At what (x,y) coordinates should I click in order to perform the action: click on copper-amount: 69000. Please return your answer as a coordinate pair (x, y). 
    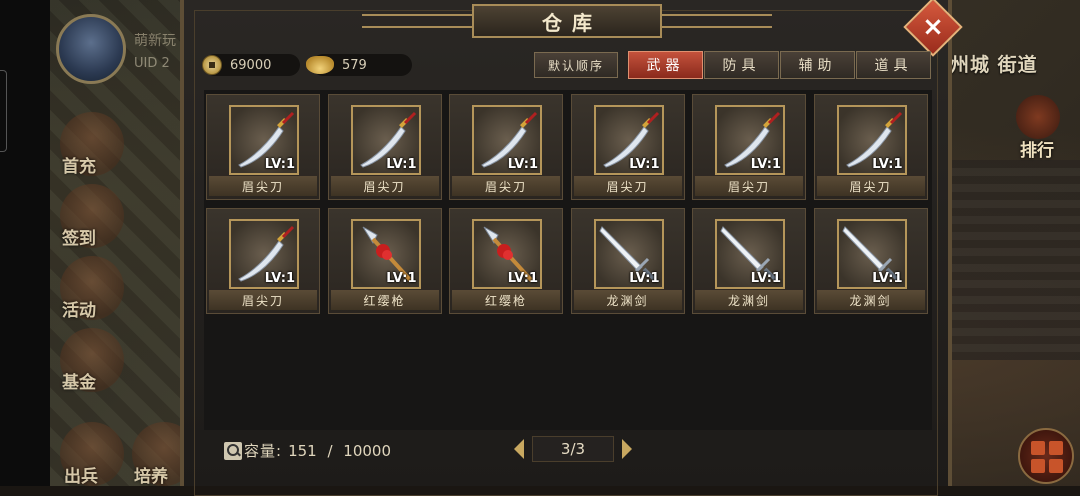
    Looking at the image, I should click on (251, 65).